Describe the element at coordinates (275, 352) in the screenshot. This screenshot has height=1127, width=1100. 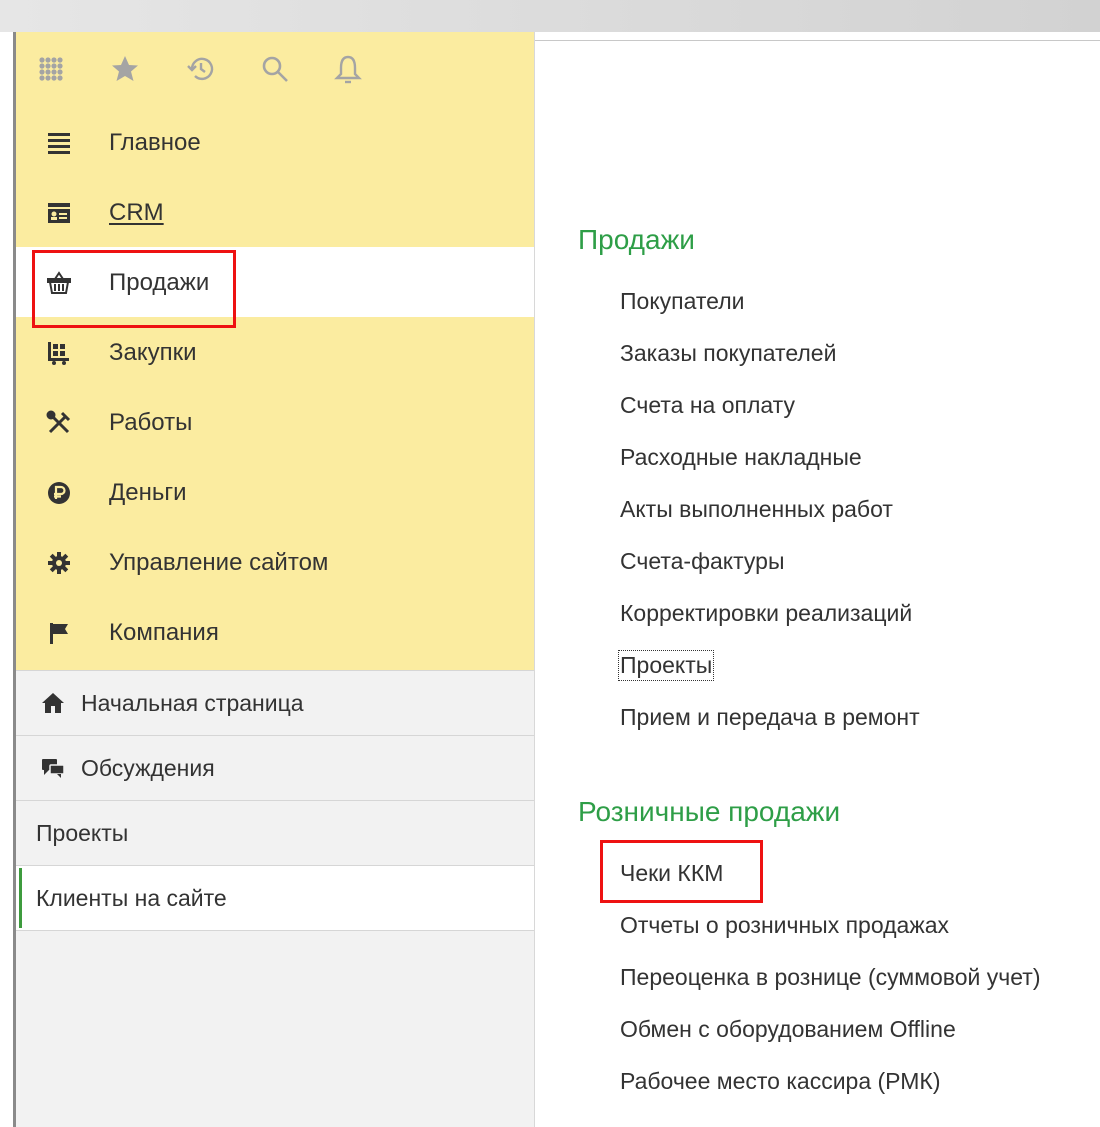
I see `section-purchases: Закупки` at that location.